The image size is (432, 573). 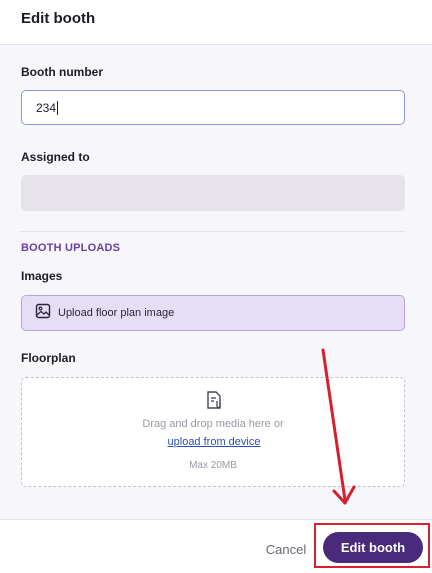 I want to click on file-attachment-icon, so click(x=214, y=402).